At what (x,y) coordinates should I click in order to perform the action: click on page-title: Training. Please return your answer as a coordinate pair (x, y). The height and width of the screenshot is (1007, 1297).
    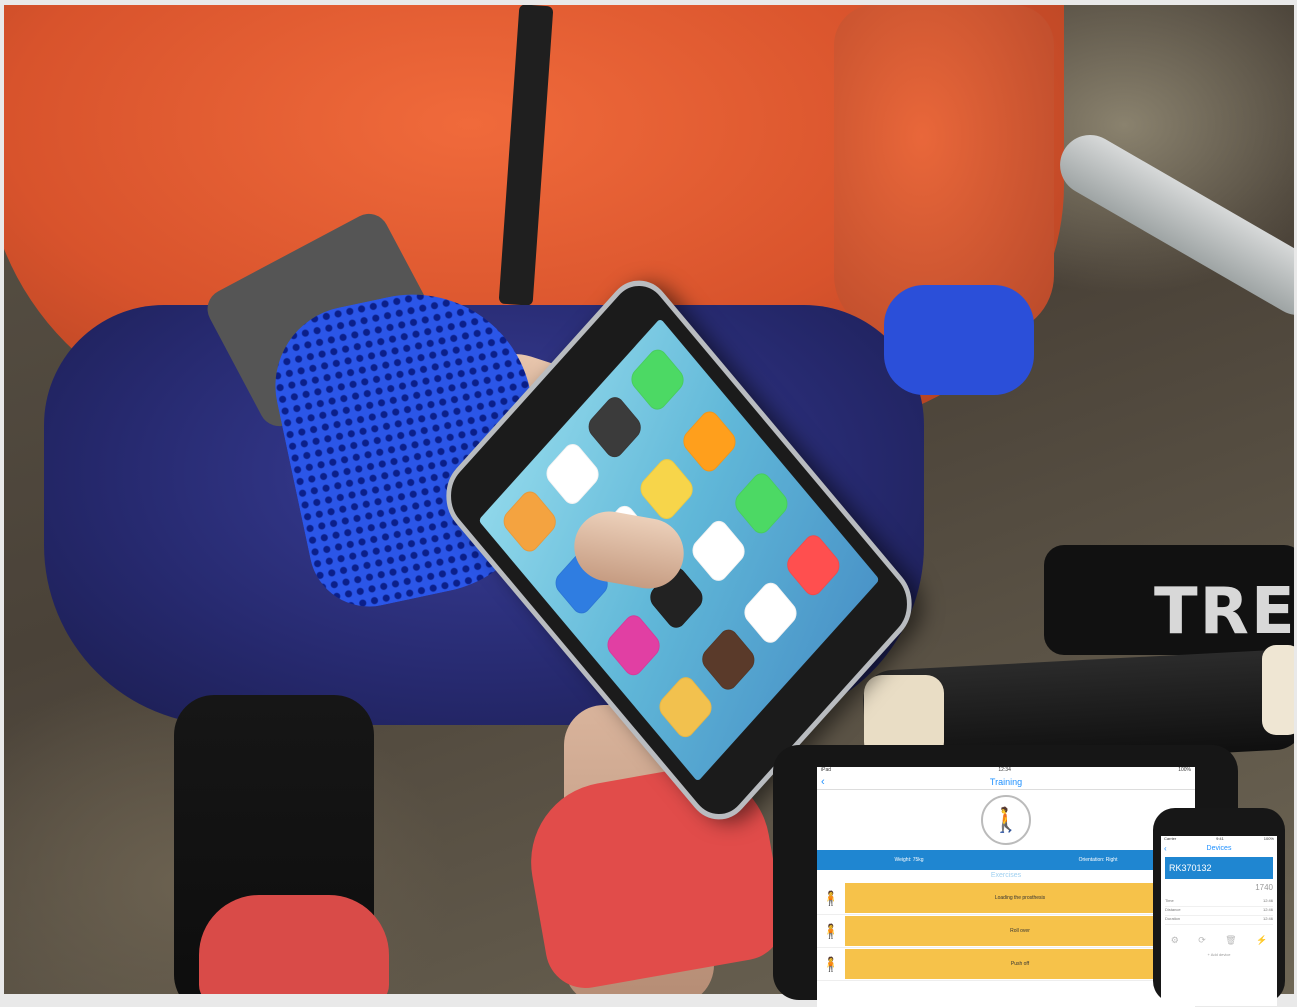
    Looking at the image, I should click on (1006, 782).